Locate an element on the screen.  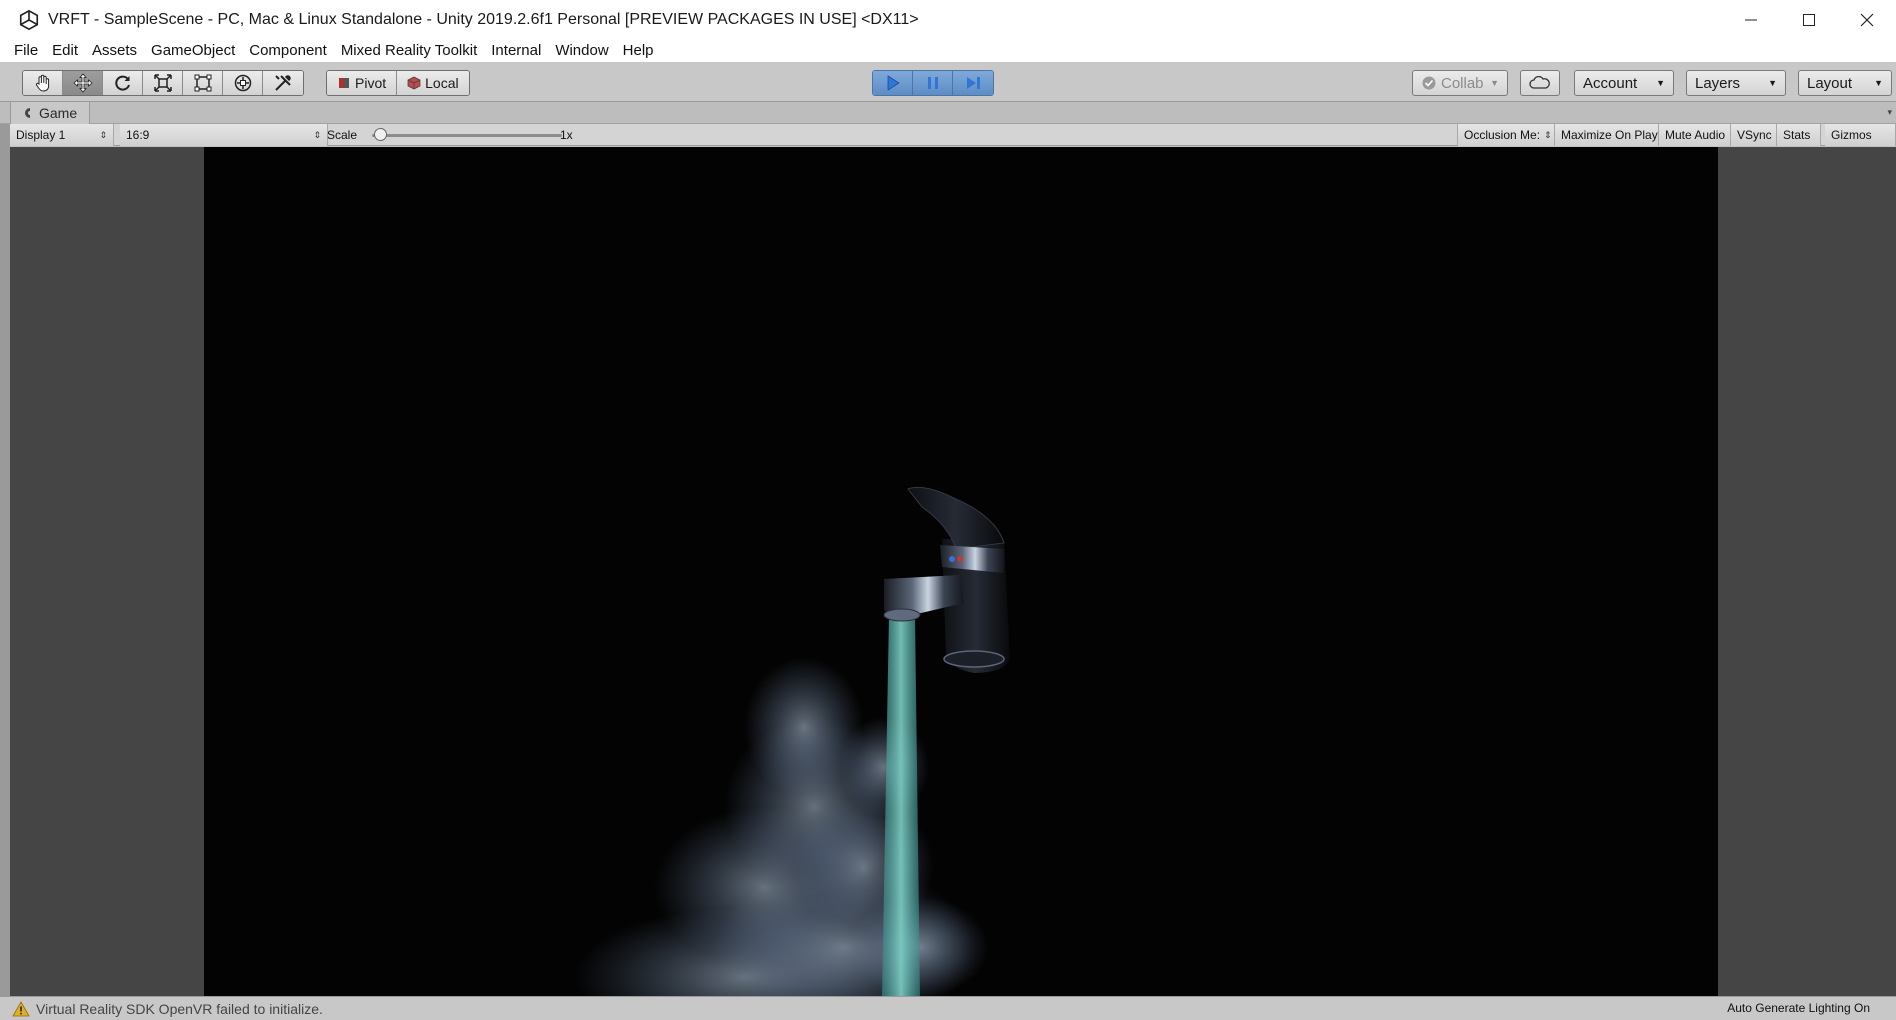
pivot-label: Pivot is located at coordinates (371, 83).